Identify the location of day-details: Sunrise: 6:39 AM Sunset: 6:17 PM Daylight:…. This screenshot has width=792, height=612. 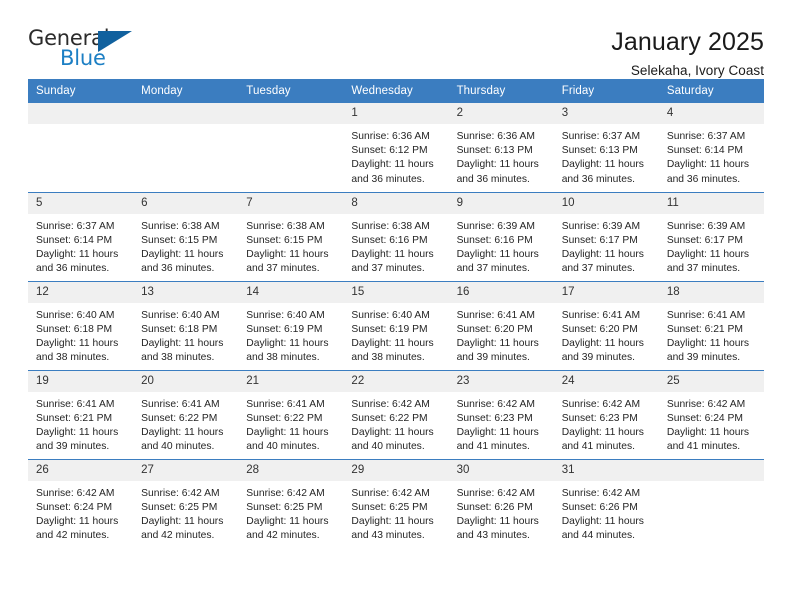
(711, 245).